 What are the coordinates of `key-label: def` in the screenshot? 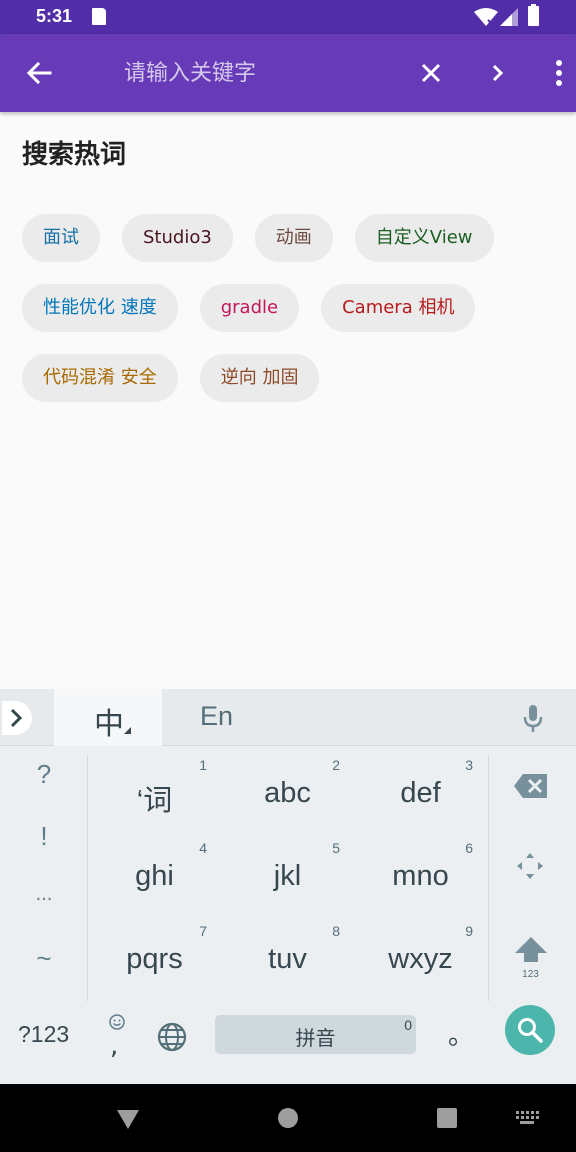 It's located at (420, 793).